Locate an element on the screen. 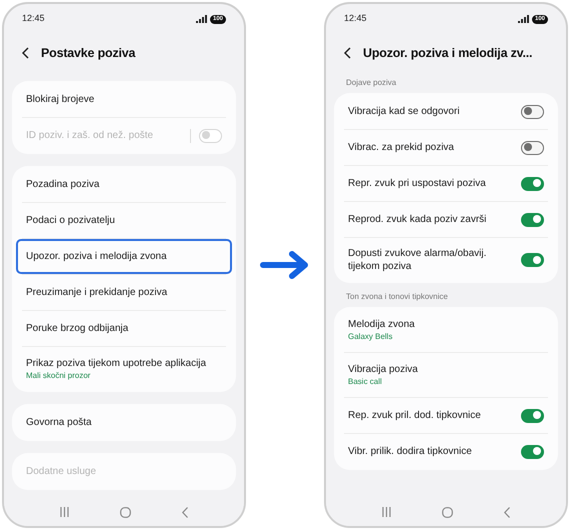 The height and width of the screenshot is (530, 570). row-label: Prikaz poziva tijekom upotrebe aplikacija is located at coordinates (117, 363).